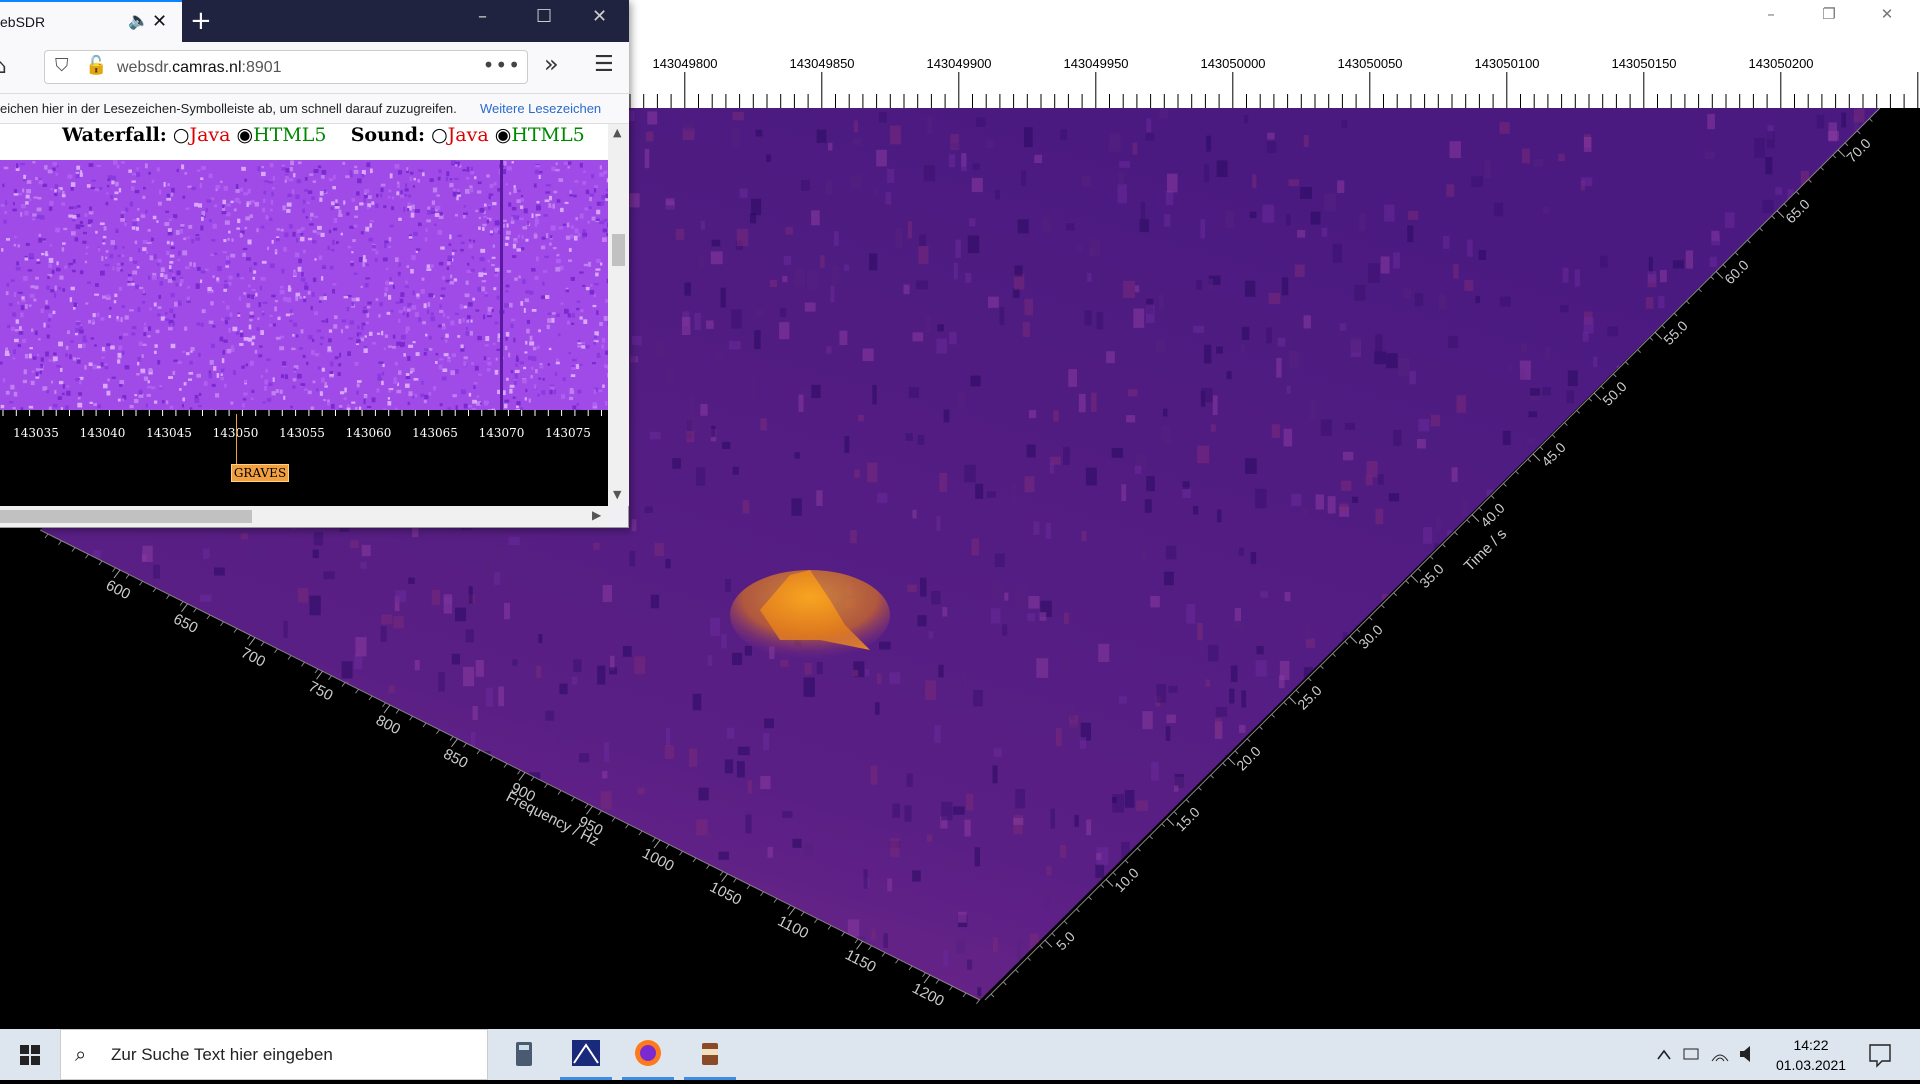 This screenshot has height=1084, width=1920. I want to click on other-bookmarks-link: Weitere Lesezeichen, so click(540, 108).